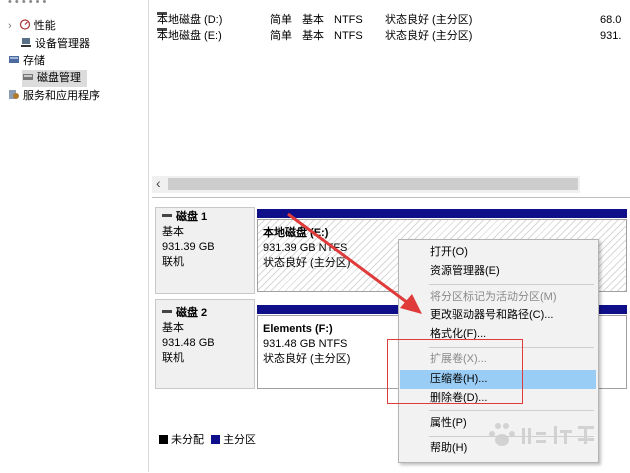  What do you see at coordinates (240, 440) in the screenshot?
I see `legend-primary: 主分区` at bounding box center [240, 440].